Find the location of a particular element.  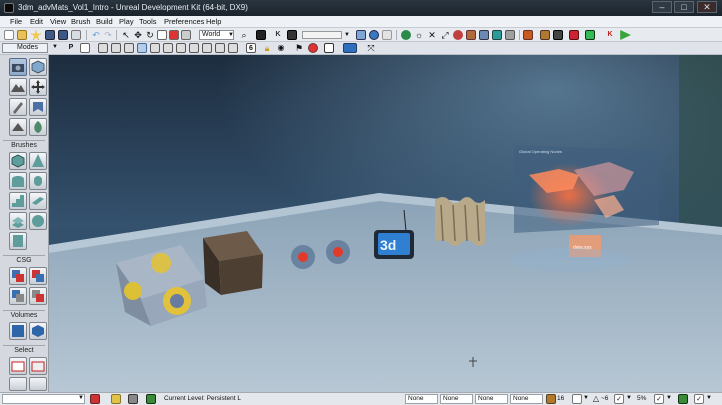

brush-edit-icon is located at coordinates (18, 107).